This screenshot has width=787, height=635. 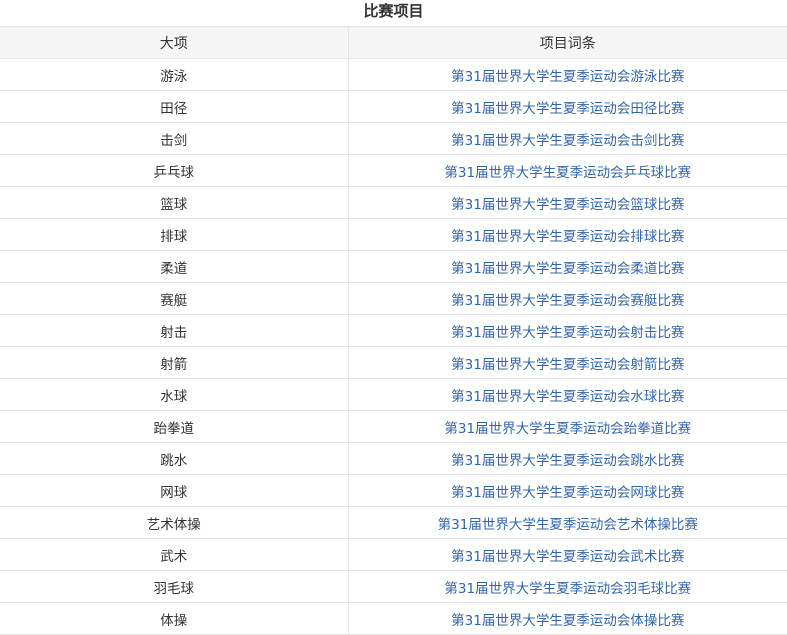 I want to click on table-row: 艺术体操 第31届世界大学生夏季运动会艺术体操比赛, so click(x=393, y=522).